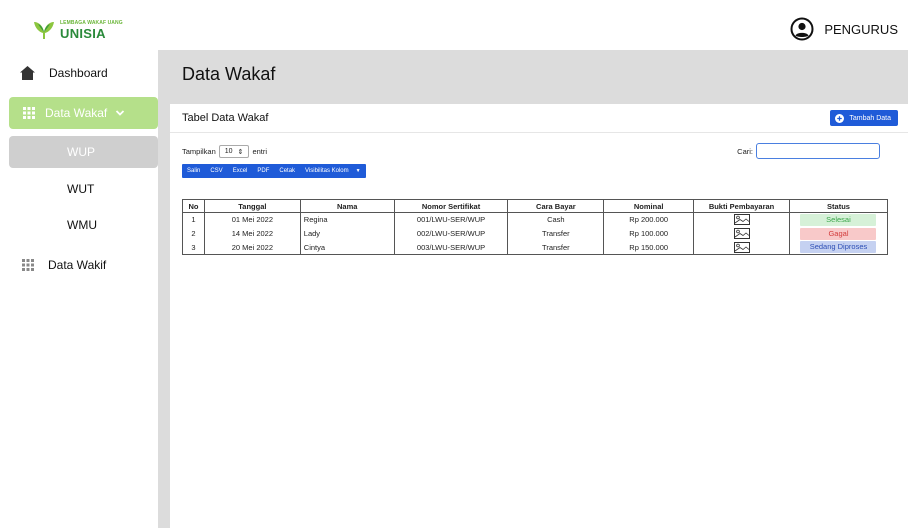 Image resolution: width=908 pixels, height=528 pixels. What do you see at coordinates (649, 206) in the screenshot?
I see `column-header: Nominal` at bounding box center [649, 206].